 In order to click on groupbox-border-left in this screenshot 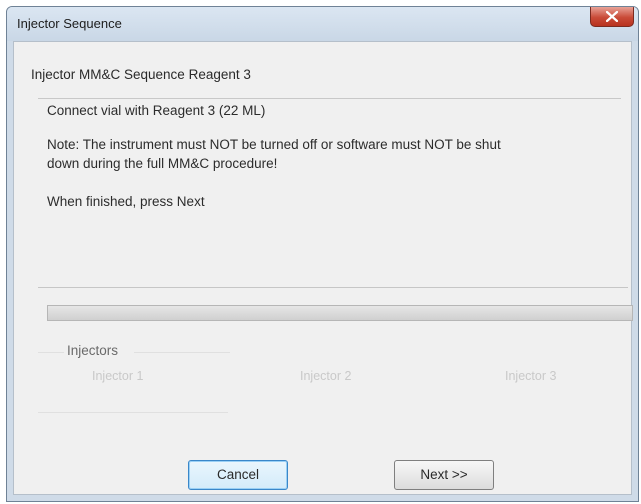, I will do `click(51, 352)`.